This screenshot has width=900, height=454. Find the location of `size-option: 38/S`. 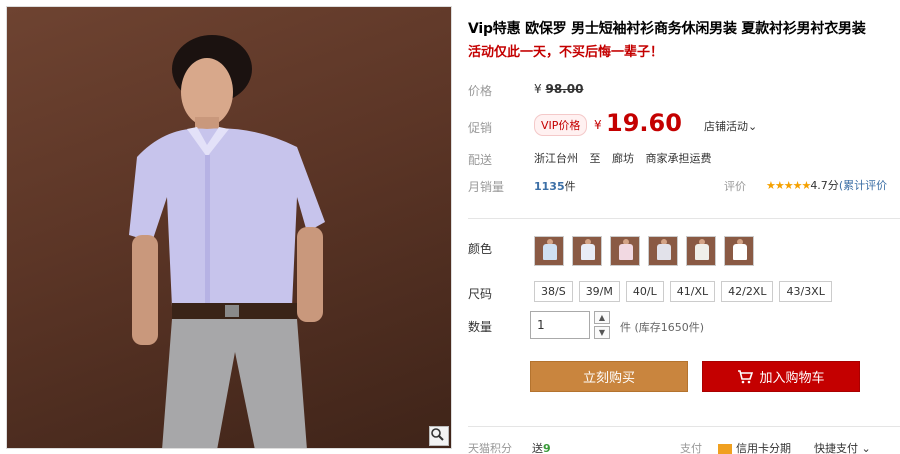

size-option: 38/S is located at coordinates (553, 291).